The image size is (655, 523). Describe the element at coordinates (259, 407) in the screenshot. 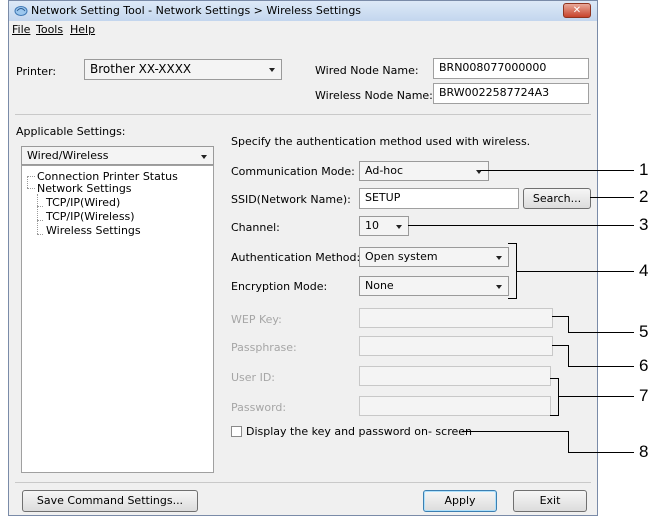

I see `password-label: Password:` at that location.